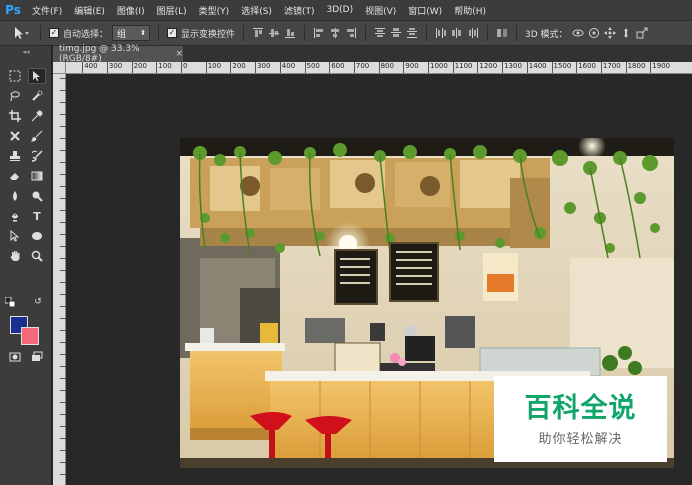  Describe the element at coordinates (37, 236) in the screenshot. I see `ellipse-tool-icon` at that location.